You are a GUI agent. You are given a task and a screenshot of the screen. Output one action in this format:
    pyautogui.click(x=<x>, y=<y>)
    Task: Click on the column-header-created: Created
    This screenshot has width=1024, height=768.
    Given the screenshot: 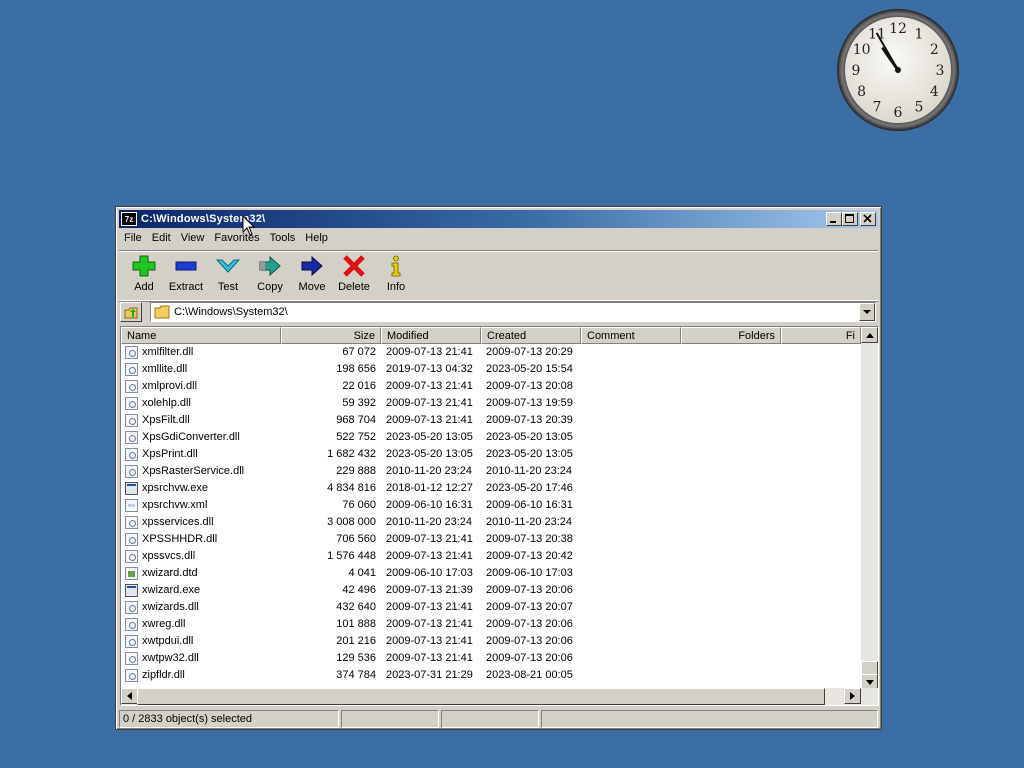 What is the action you would take?
    pyautogui.click(x=531, y=335)
    